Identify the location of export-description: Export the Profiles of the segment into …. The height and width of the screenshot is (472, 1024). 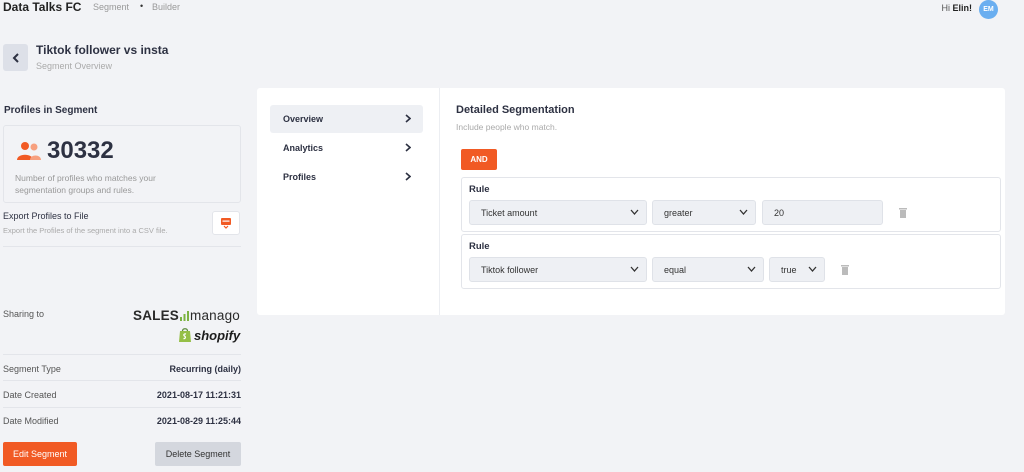
(85, 230).